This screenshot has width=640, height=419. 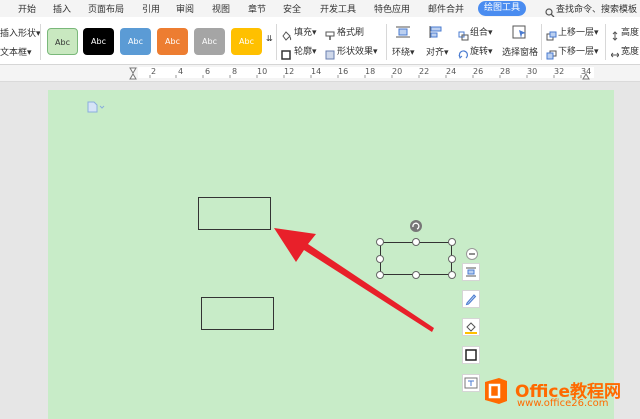 What do you see at coordinates (289, 71) in the screenshot?
I see `ruler-label: 12` at bounding box center [289, 71].